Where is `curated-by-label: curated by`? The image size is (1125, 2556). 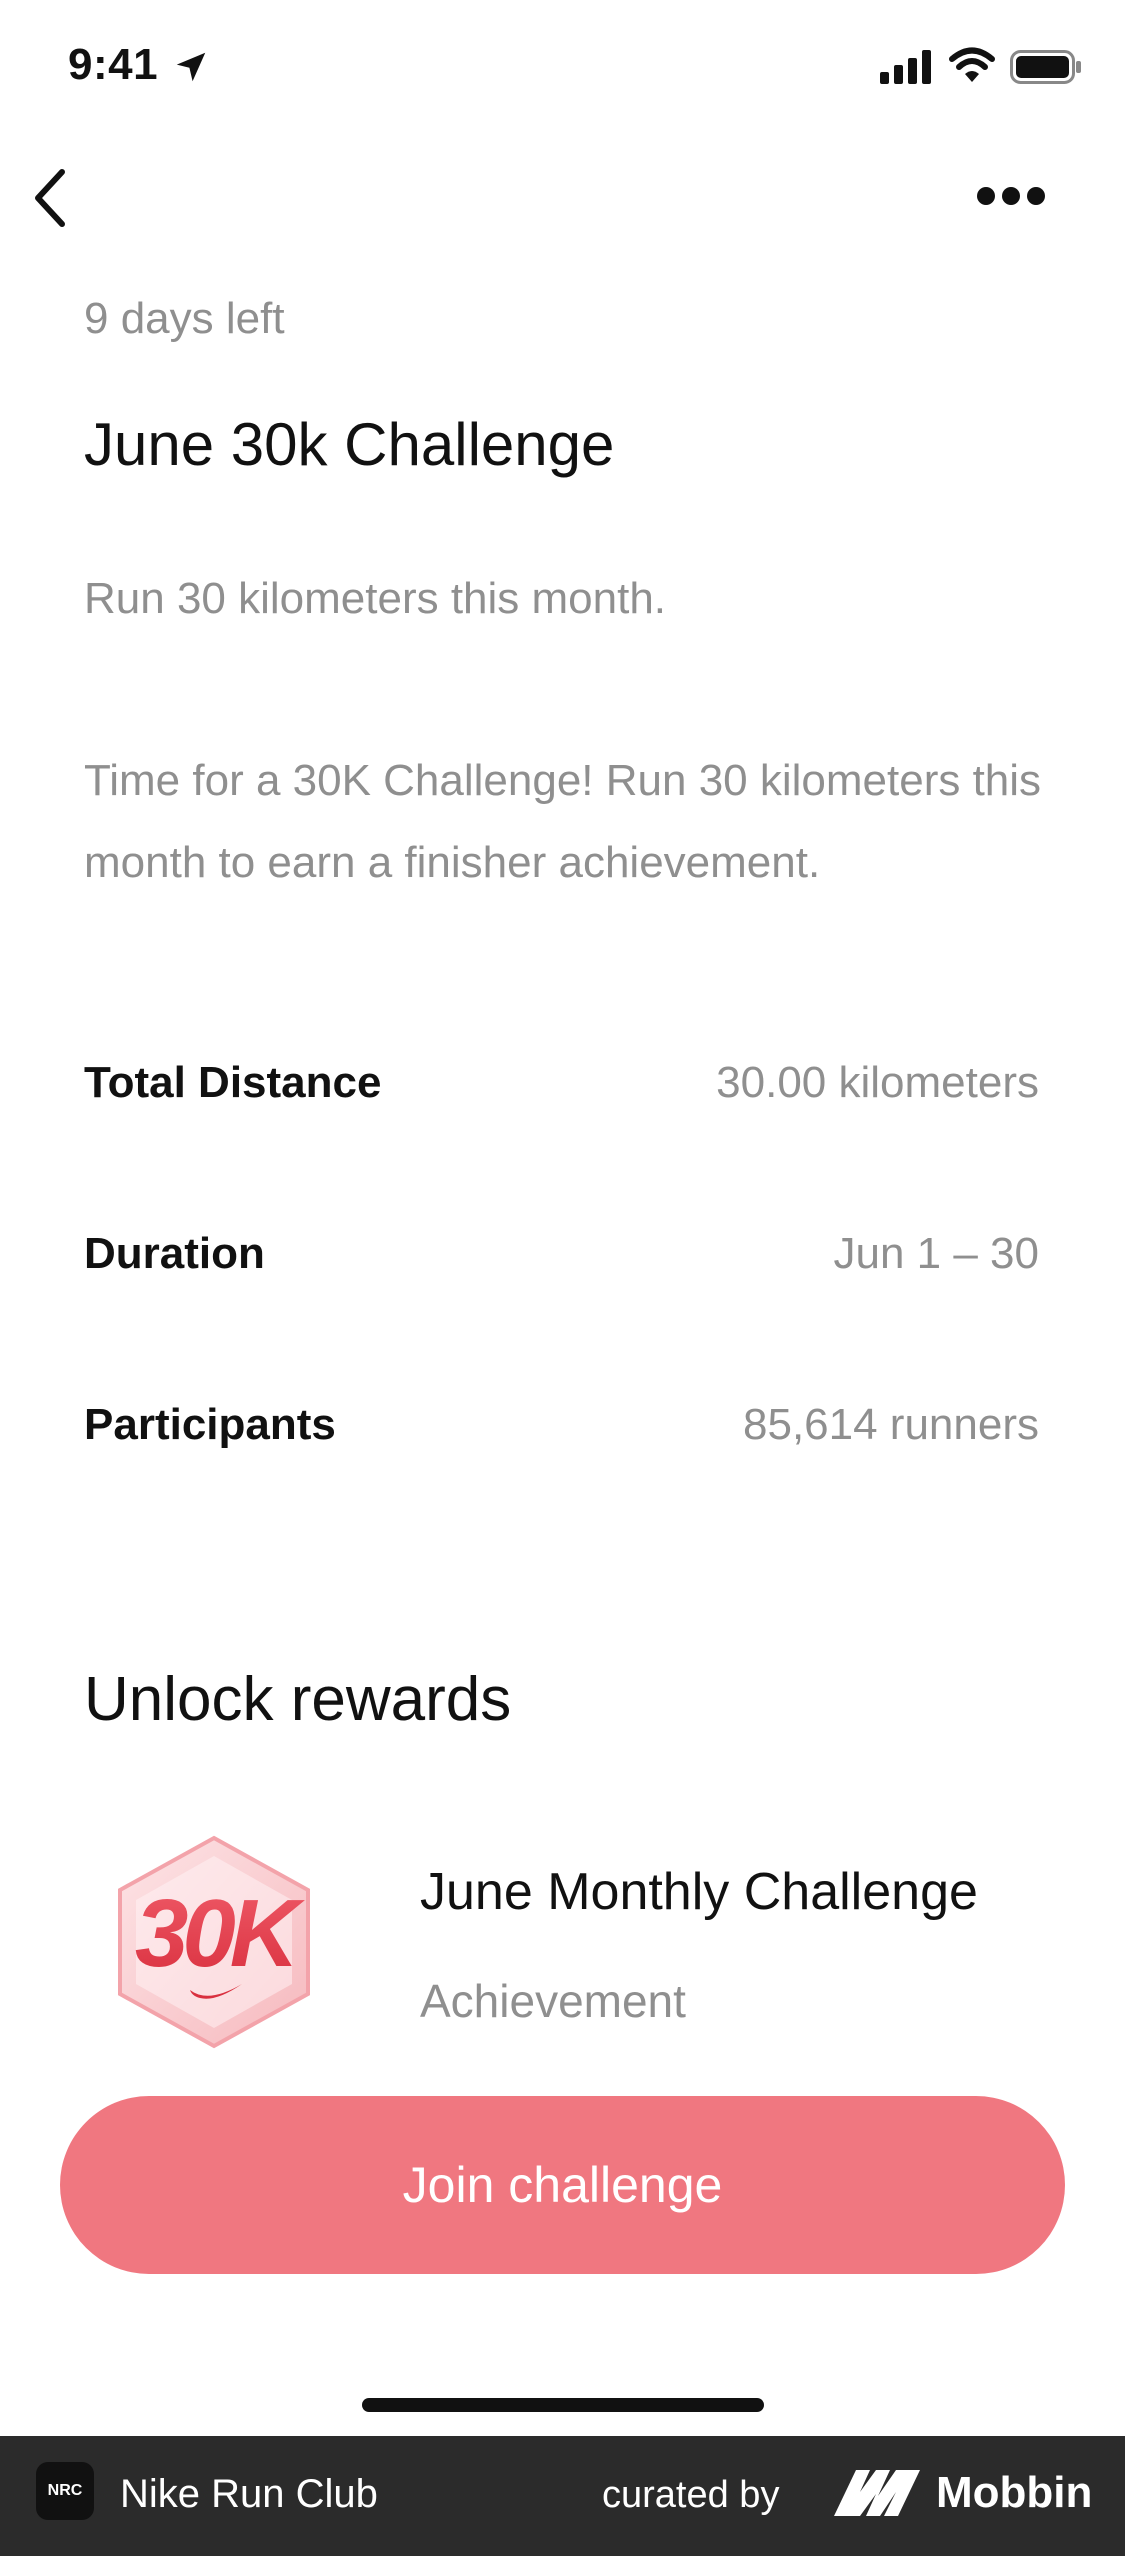
curated-by-label: curated by is located at coordinates (691, 2495).